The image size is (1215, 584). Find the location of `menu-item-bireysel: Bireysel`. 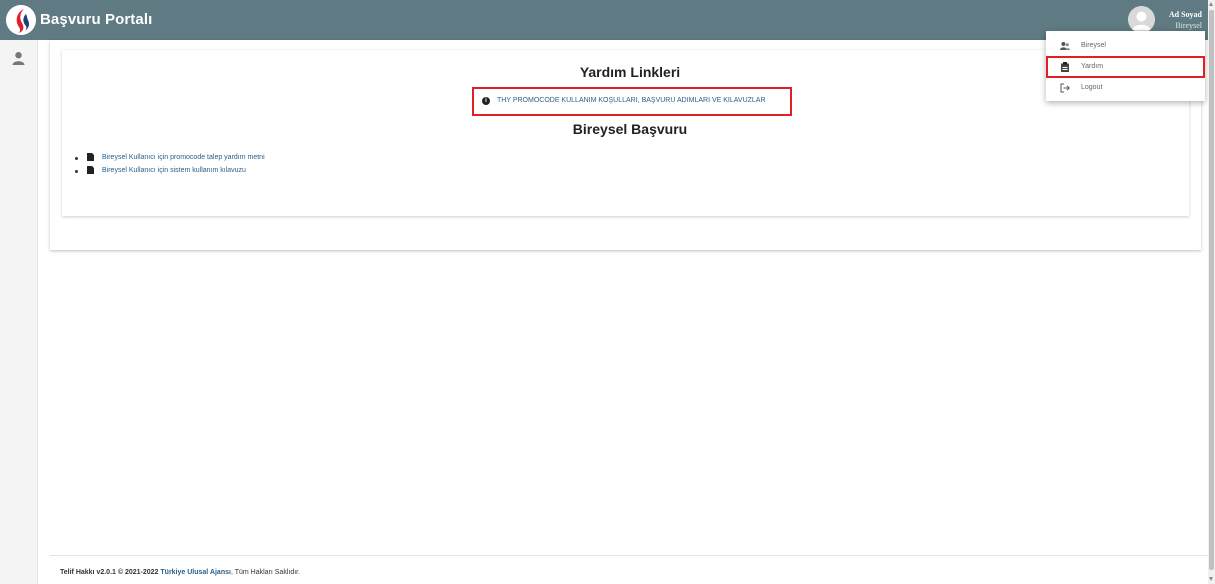

menu-item-bireysel: Bireysel is located at coordinates (1125, 46).